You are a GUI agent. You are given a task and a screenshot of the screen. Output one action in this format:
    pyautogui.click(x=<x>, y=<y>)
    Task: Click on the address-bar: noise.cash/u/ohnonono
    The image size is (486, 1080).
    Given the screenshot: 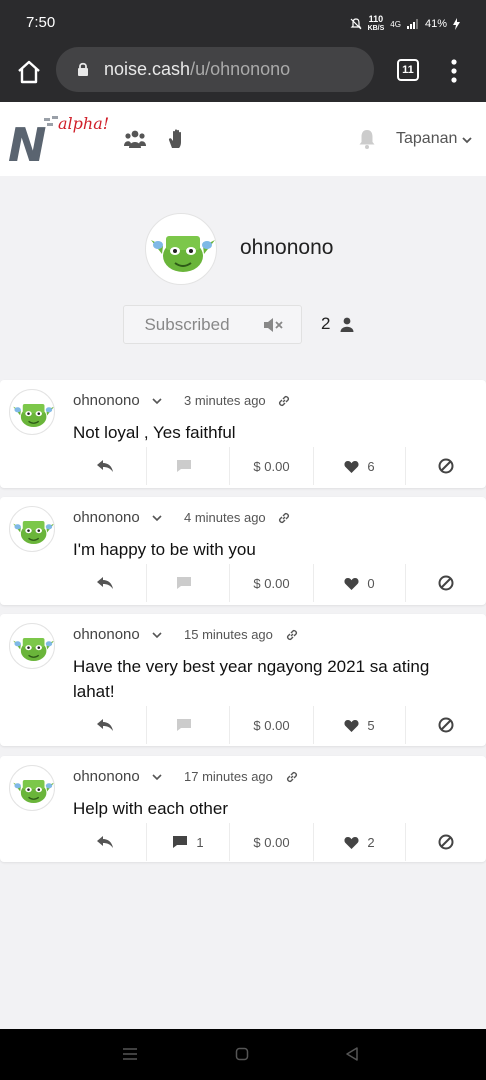 What is the action you would take?
    pyautogui.click(x=215, y=69)
    